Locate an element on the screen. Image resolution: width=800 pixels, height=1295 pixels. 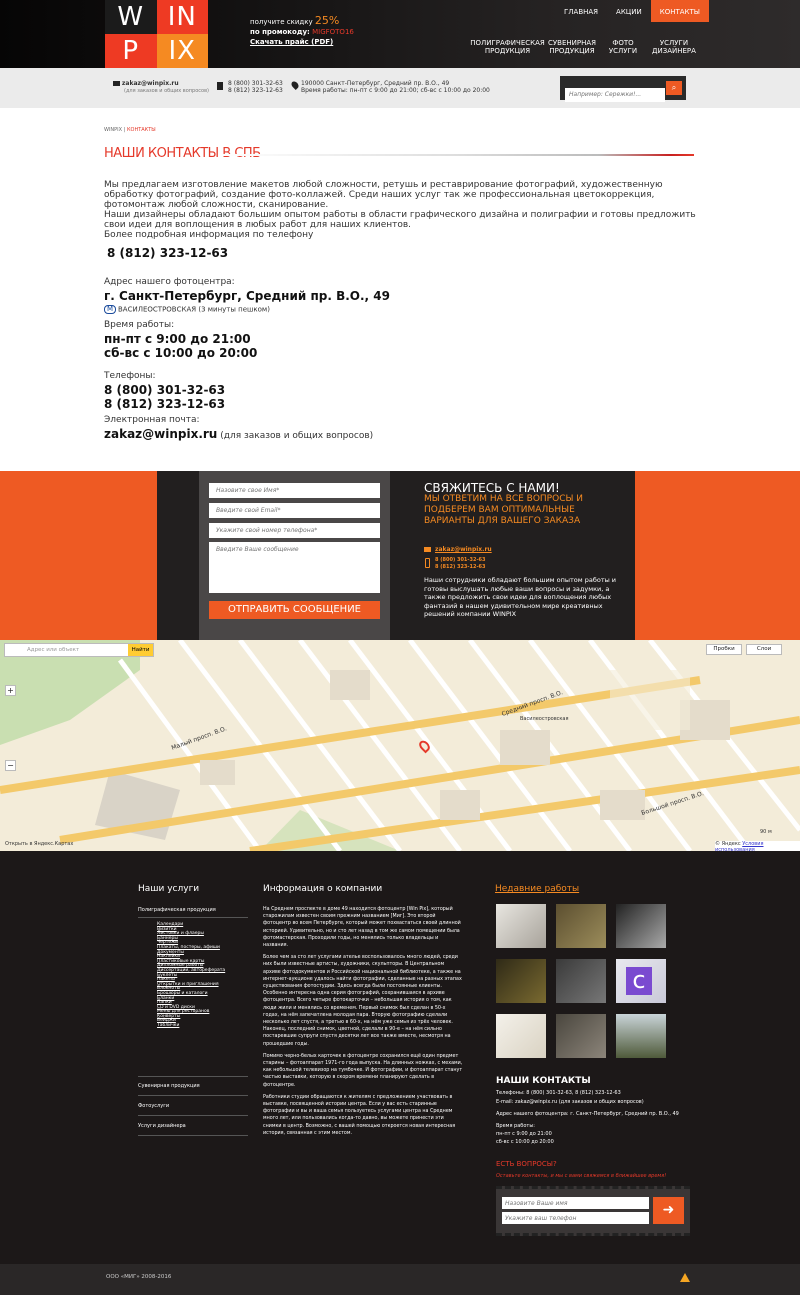
footer-contacts-hours-label: Время работы: is located at coordinates (515, 1126).